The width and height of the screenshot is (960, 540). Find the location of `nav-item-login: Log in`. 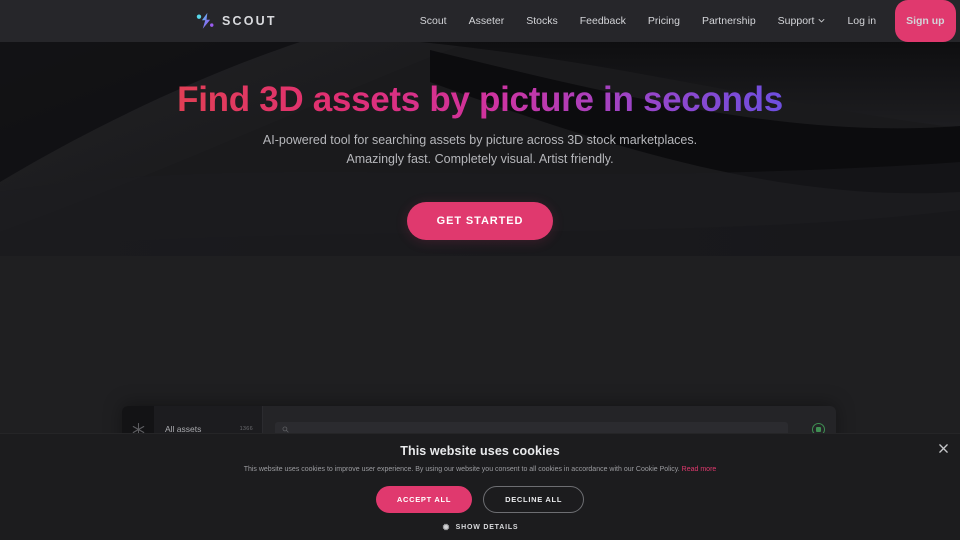

nav-item-login: Log in is located at coordinates (861, 21).